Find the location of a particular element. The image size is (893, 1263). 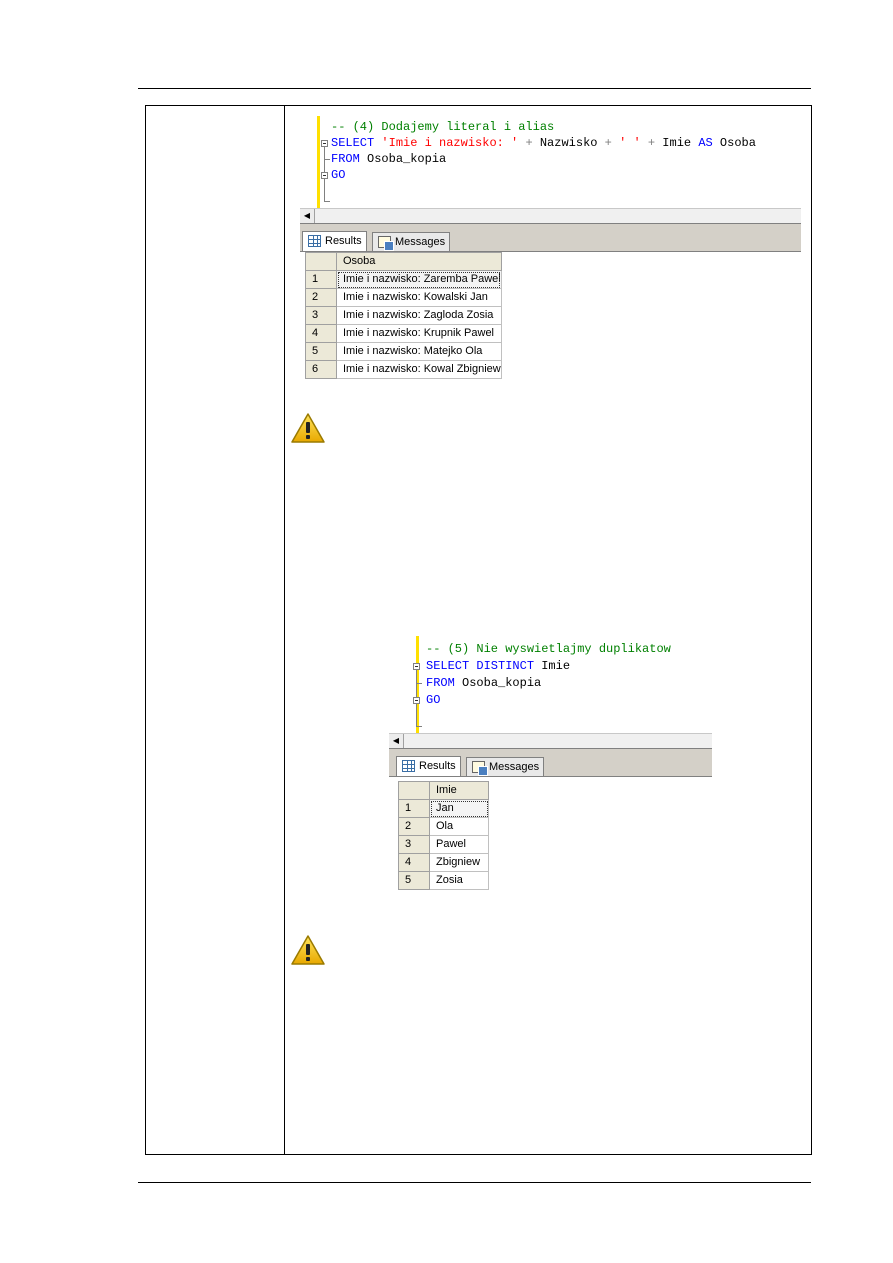

table-row: 5 Zosia is located at coordinates (443, 880).